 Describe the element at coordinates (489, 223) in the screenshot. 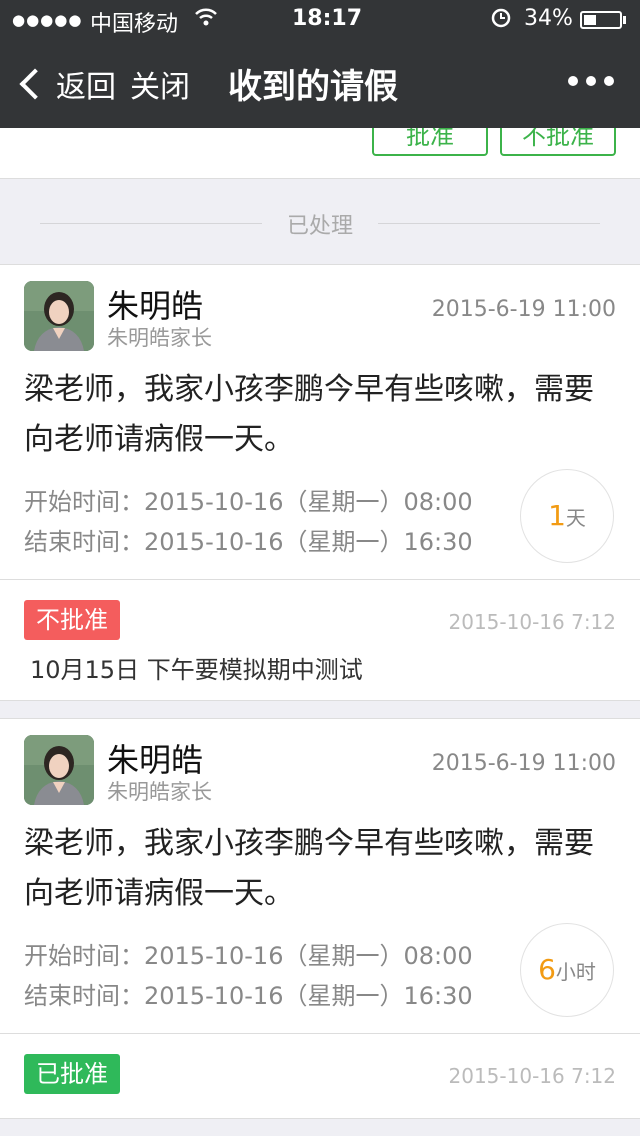

I see `divider-line-right` at that location.